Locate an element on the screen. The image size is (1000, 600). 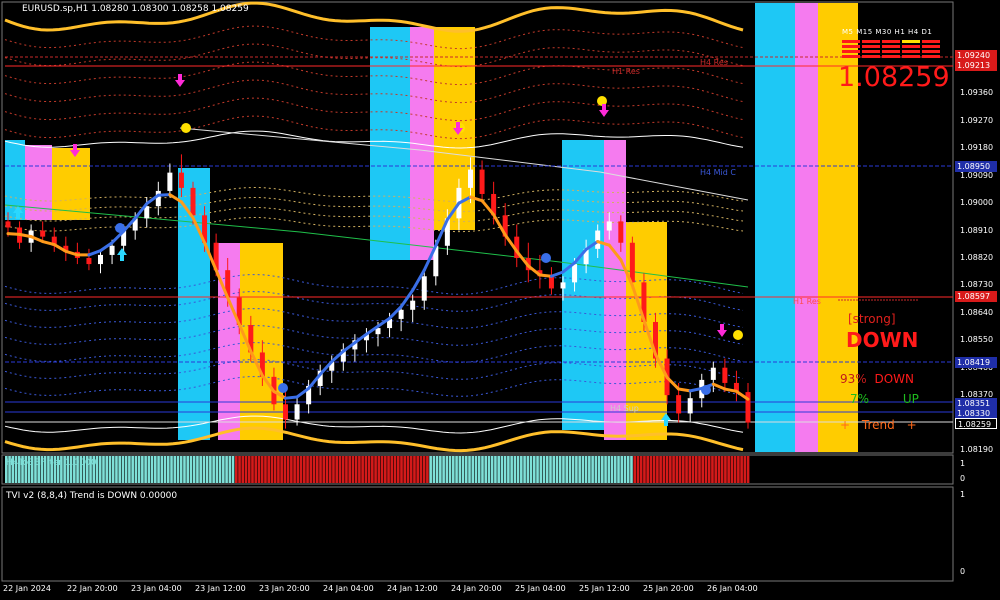
time-tick: 24 Jan 20:00 is located at coordinates (476, 588).